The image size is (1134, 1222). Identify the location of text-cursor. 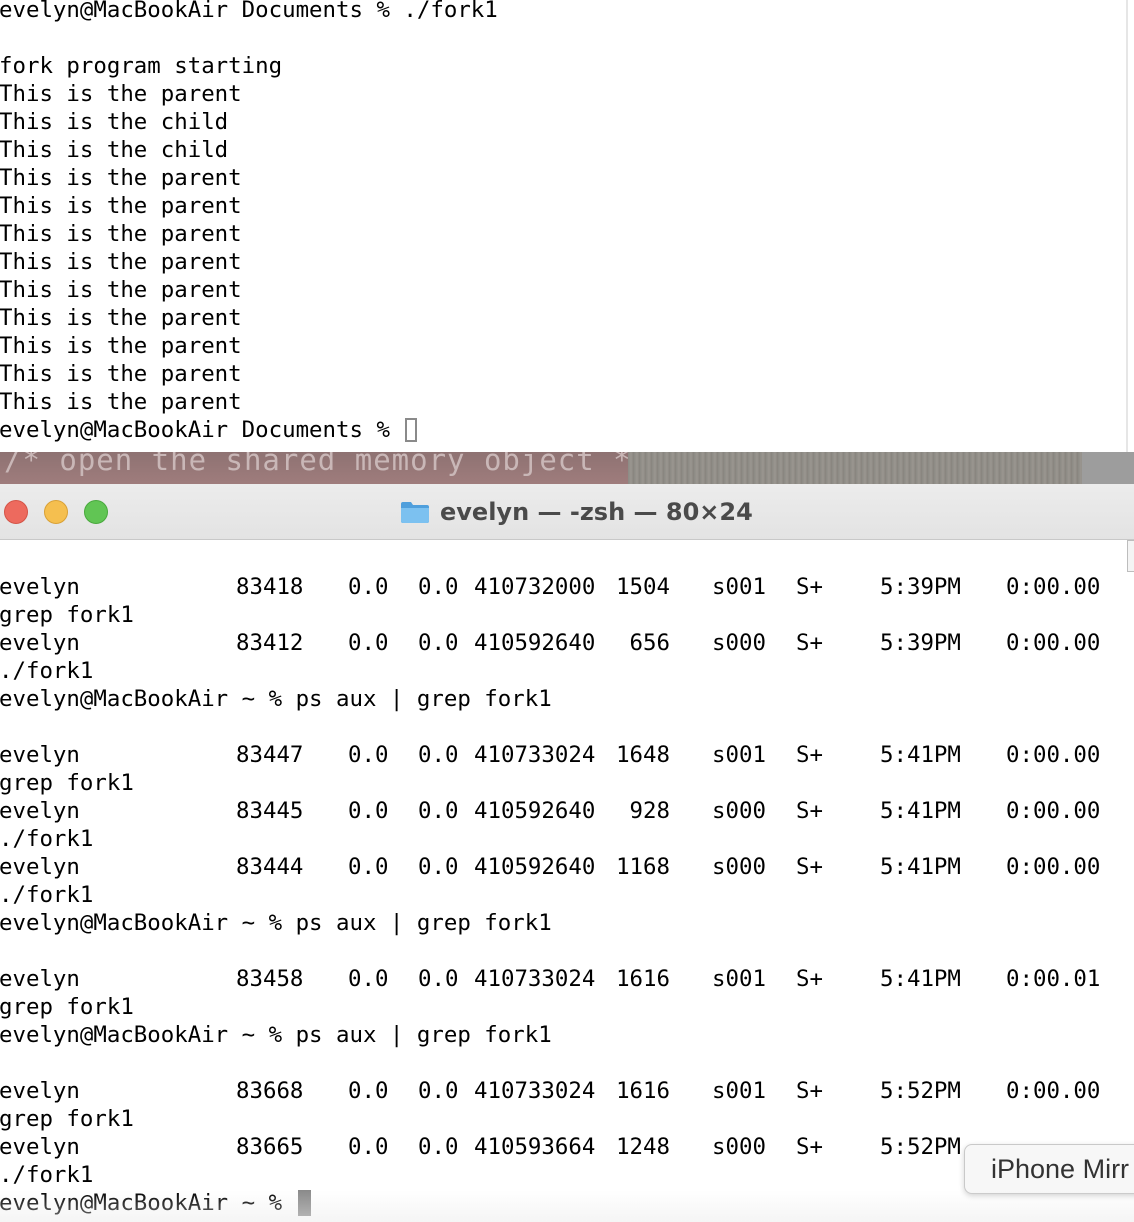
(411, 430).